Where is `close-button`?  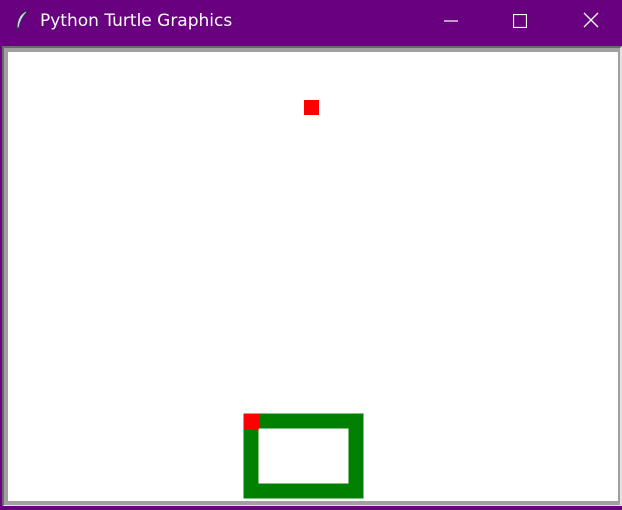 close-button is located at coordinates (591, 22).